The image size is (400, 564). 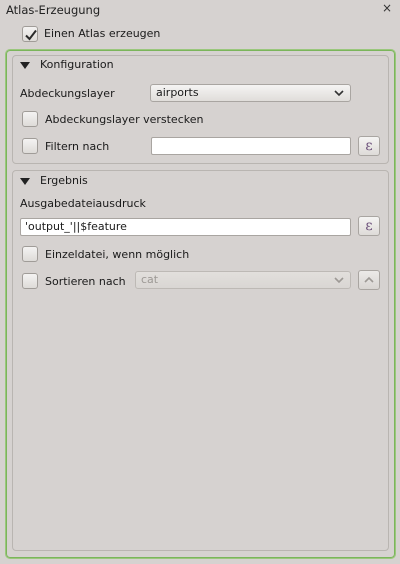 I want to click on output-expression-label: Ausgabedateiausdruck, so click(x=83, y=203).